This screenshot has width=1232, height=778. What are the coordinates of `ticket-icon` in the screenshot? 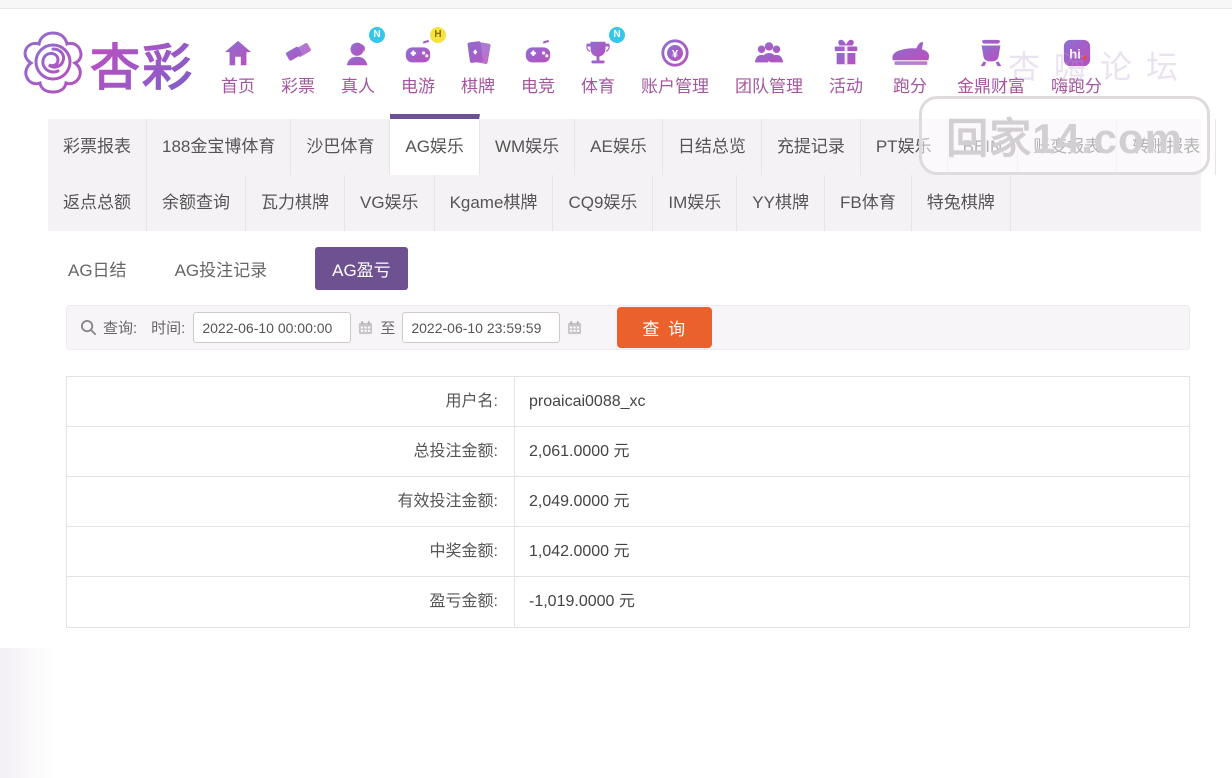 It's located at (298, 50).